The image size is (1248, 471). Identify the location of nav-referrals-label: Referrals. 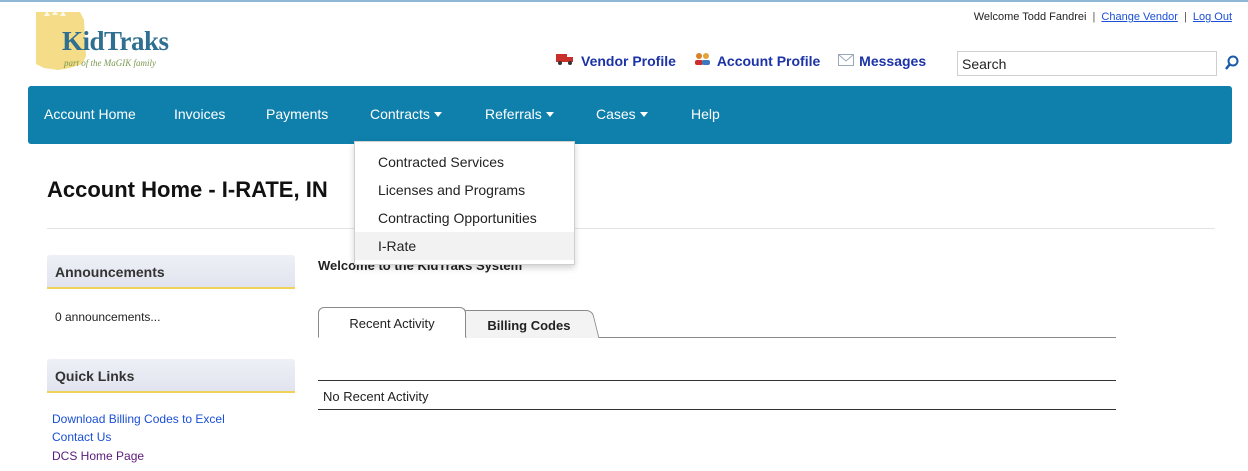
(513, 114).